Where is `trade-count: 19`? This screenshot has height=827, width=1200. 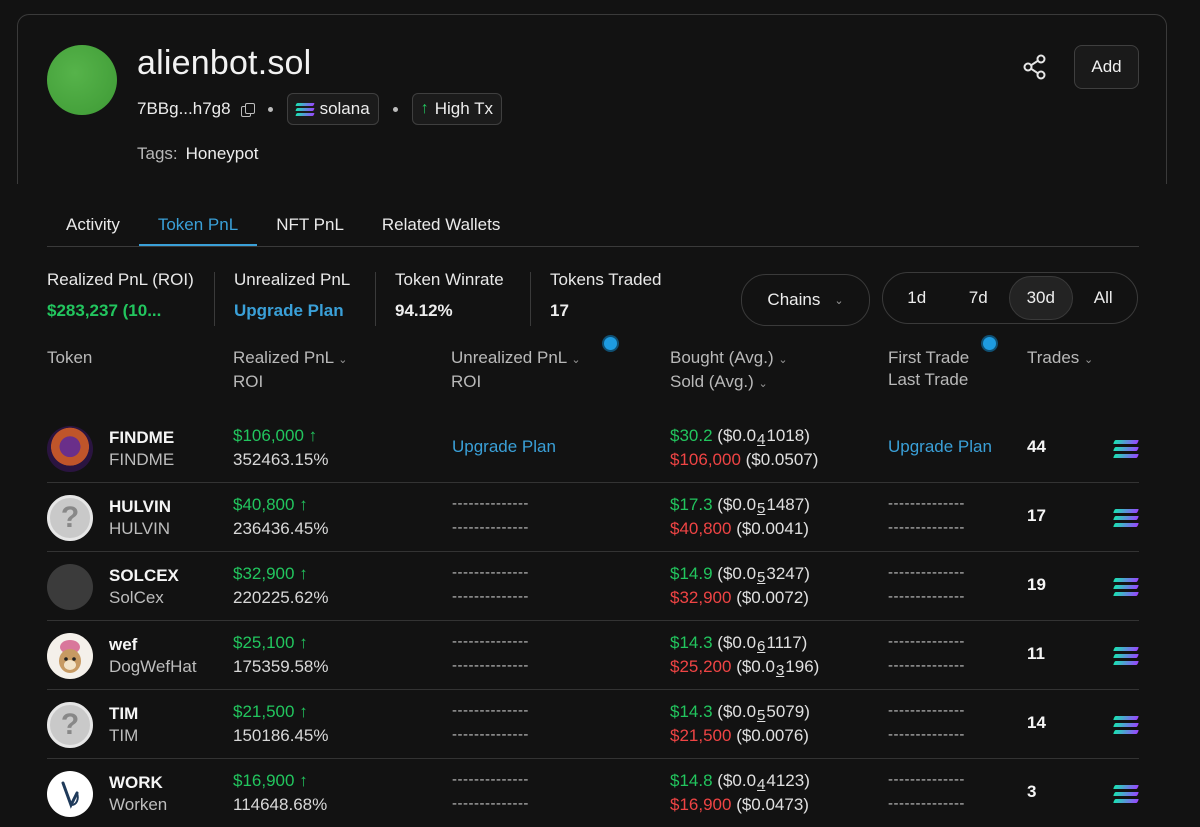
trade-count: 19 is located at coordinates (1036, 584).